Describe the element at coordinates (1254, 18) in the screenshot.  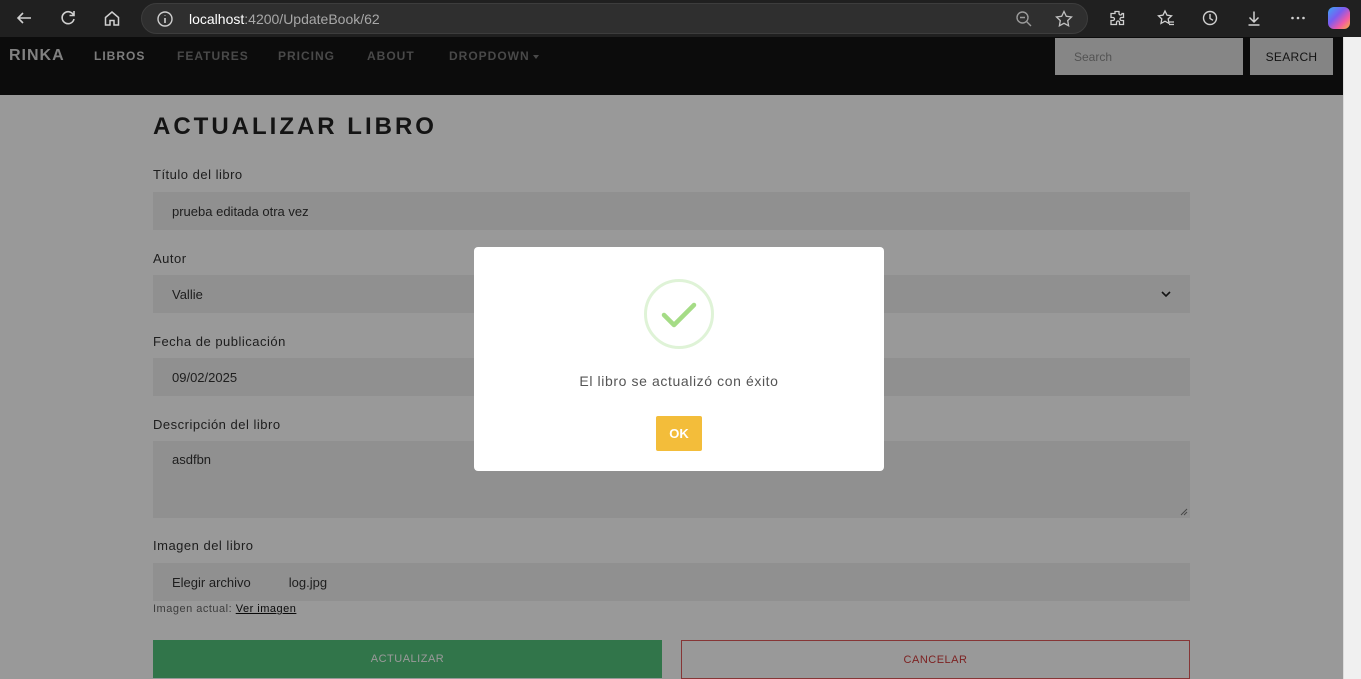
I see `downloads-icon` at that location.